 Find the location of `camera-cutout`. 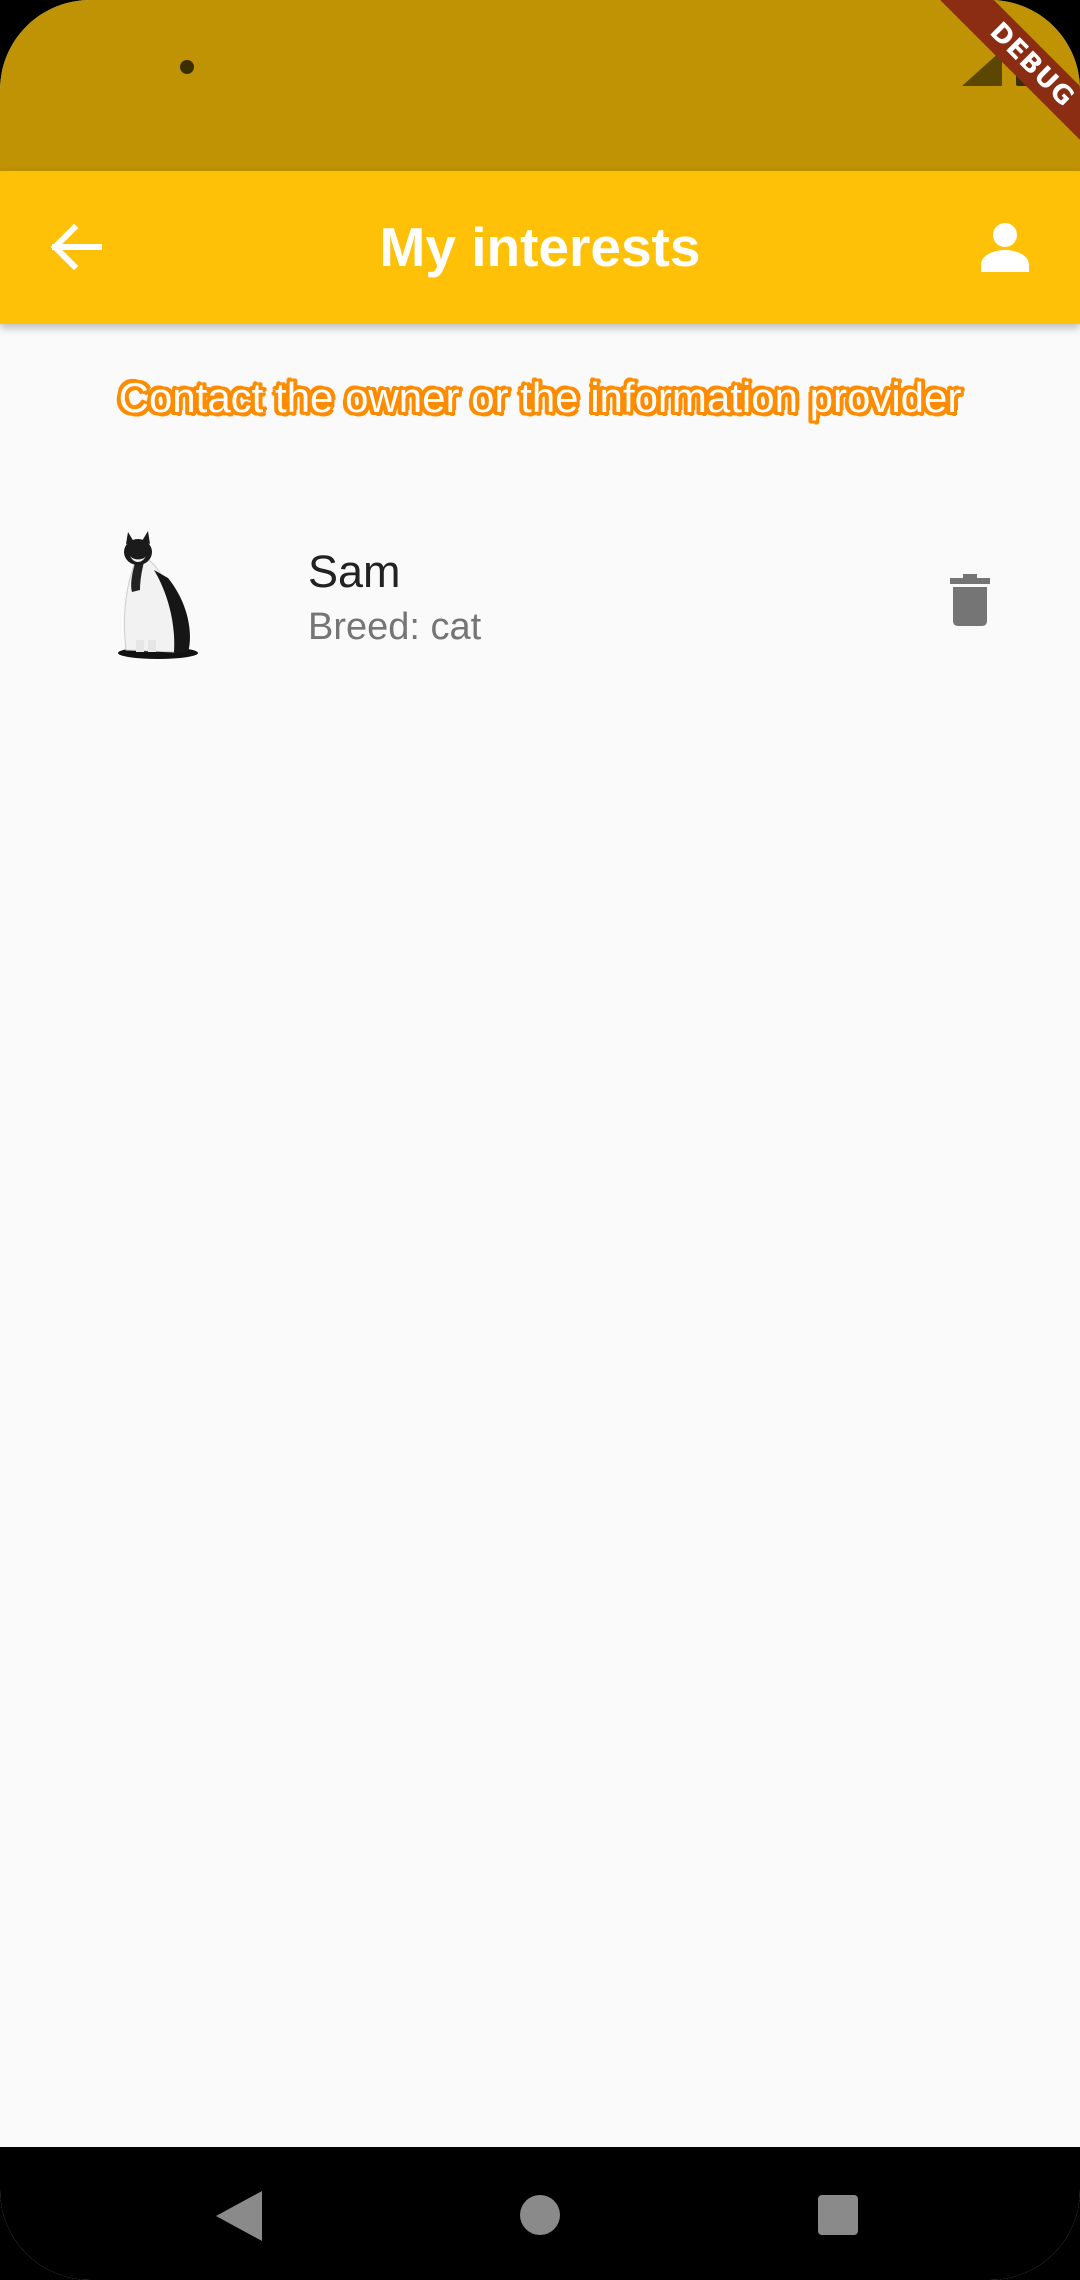

camera-cutout is located at coordinates (187, 67).